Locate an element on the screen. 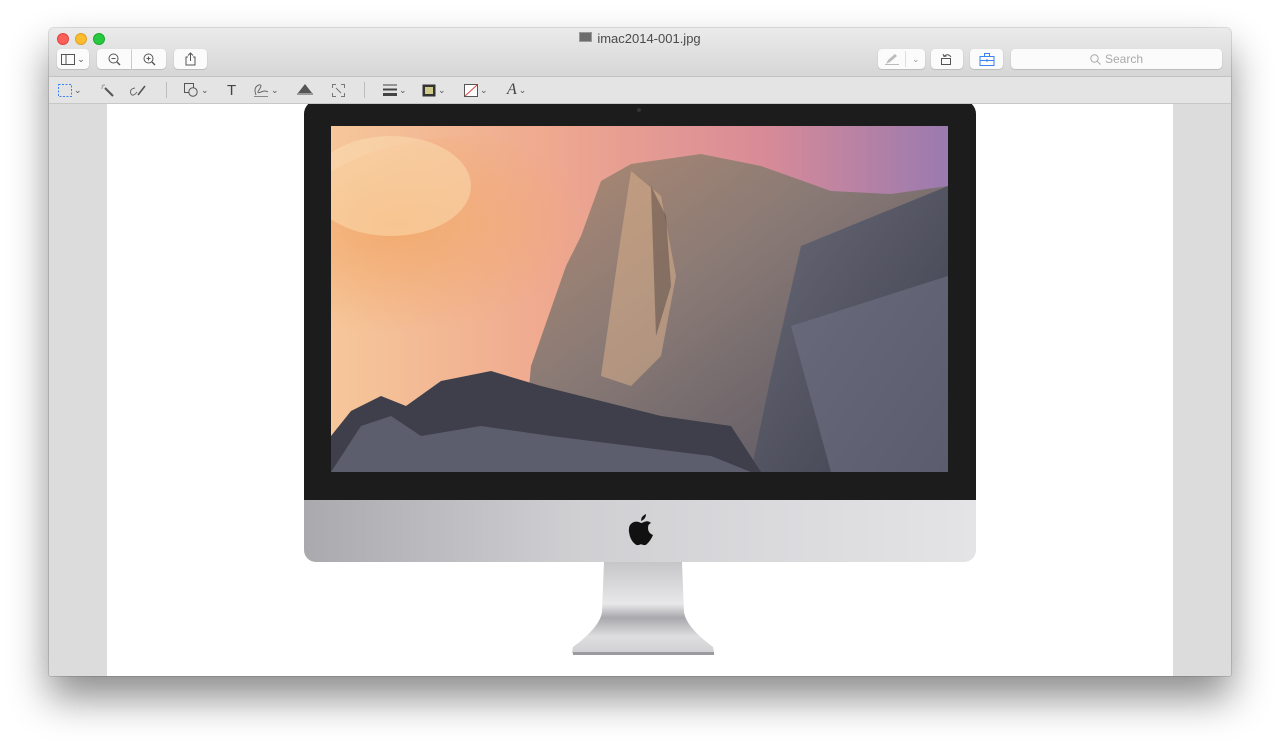  share-icon is located at coordinates (190, 59).